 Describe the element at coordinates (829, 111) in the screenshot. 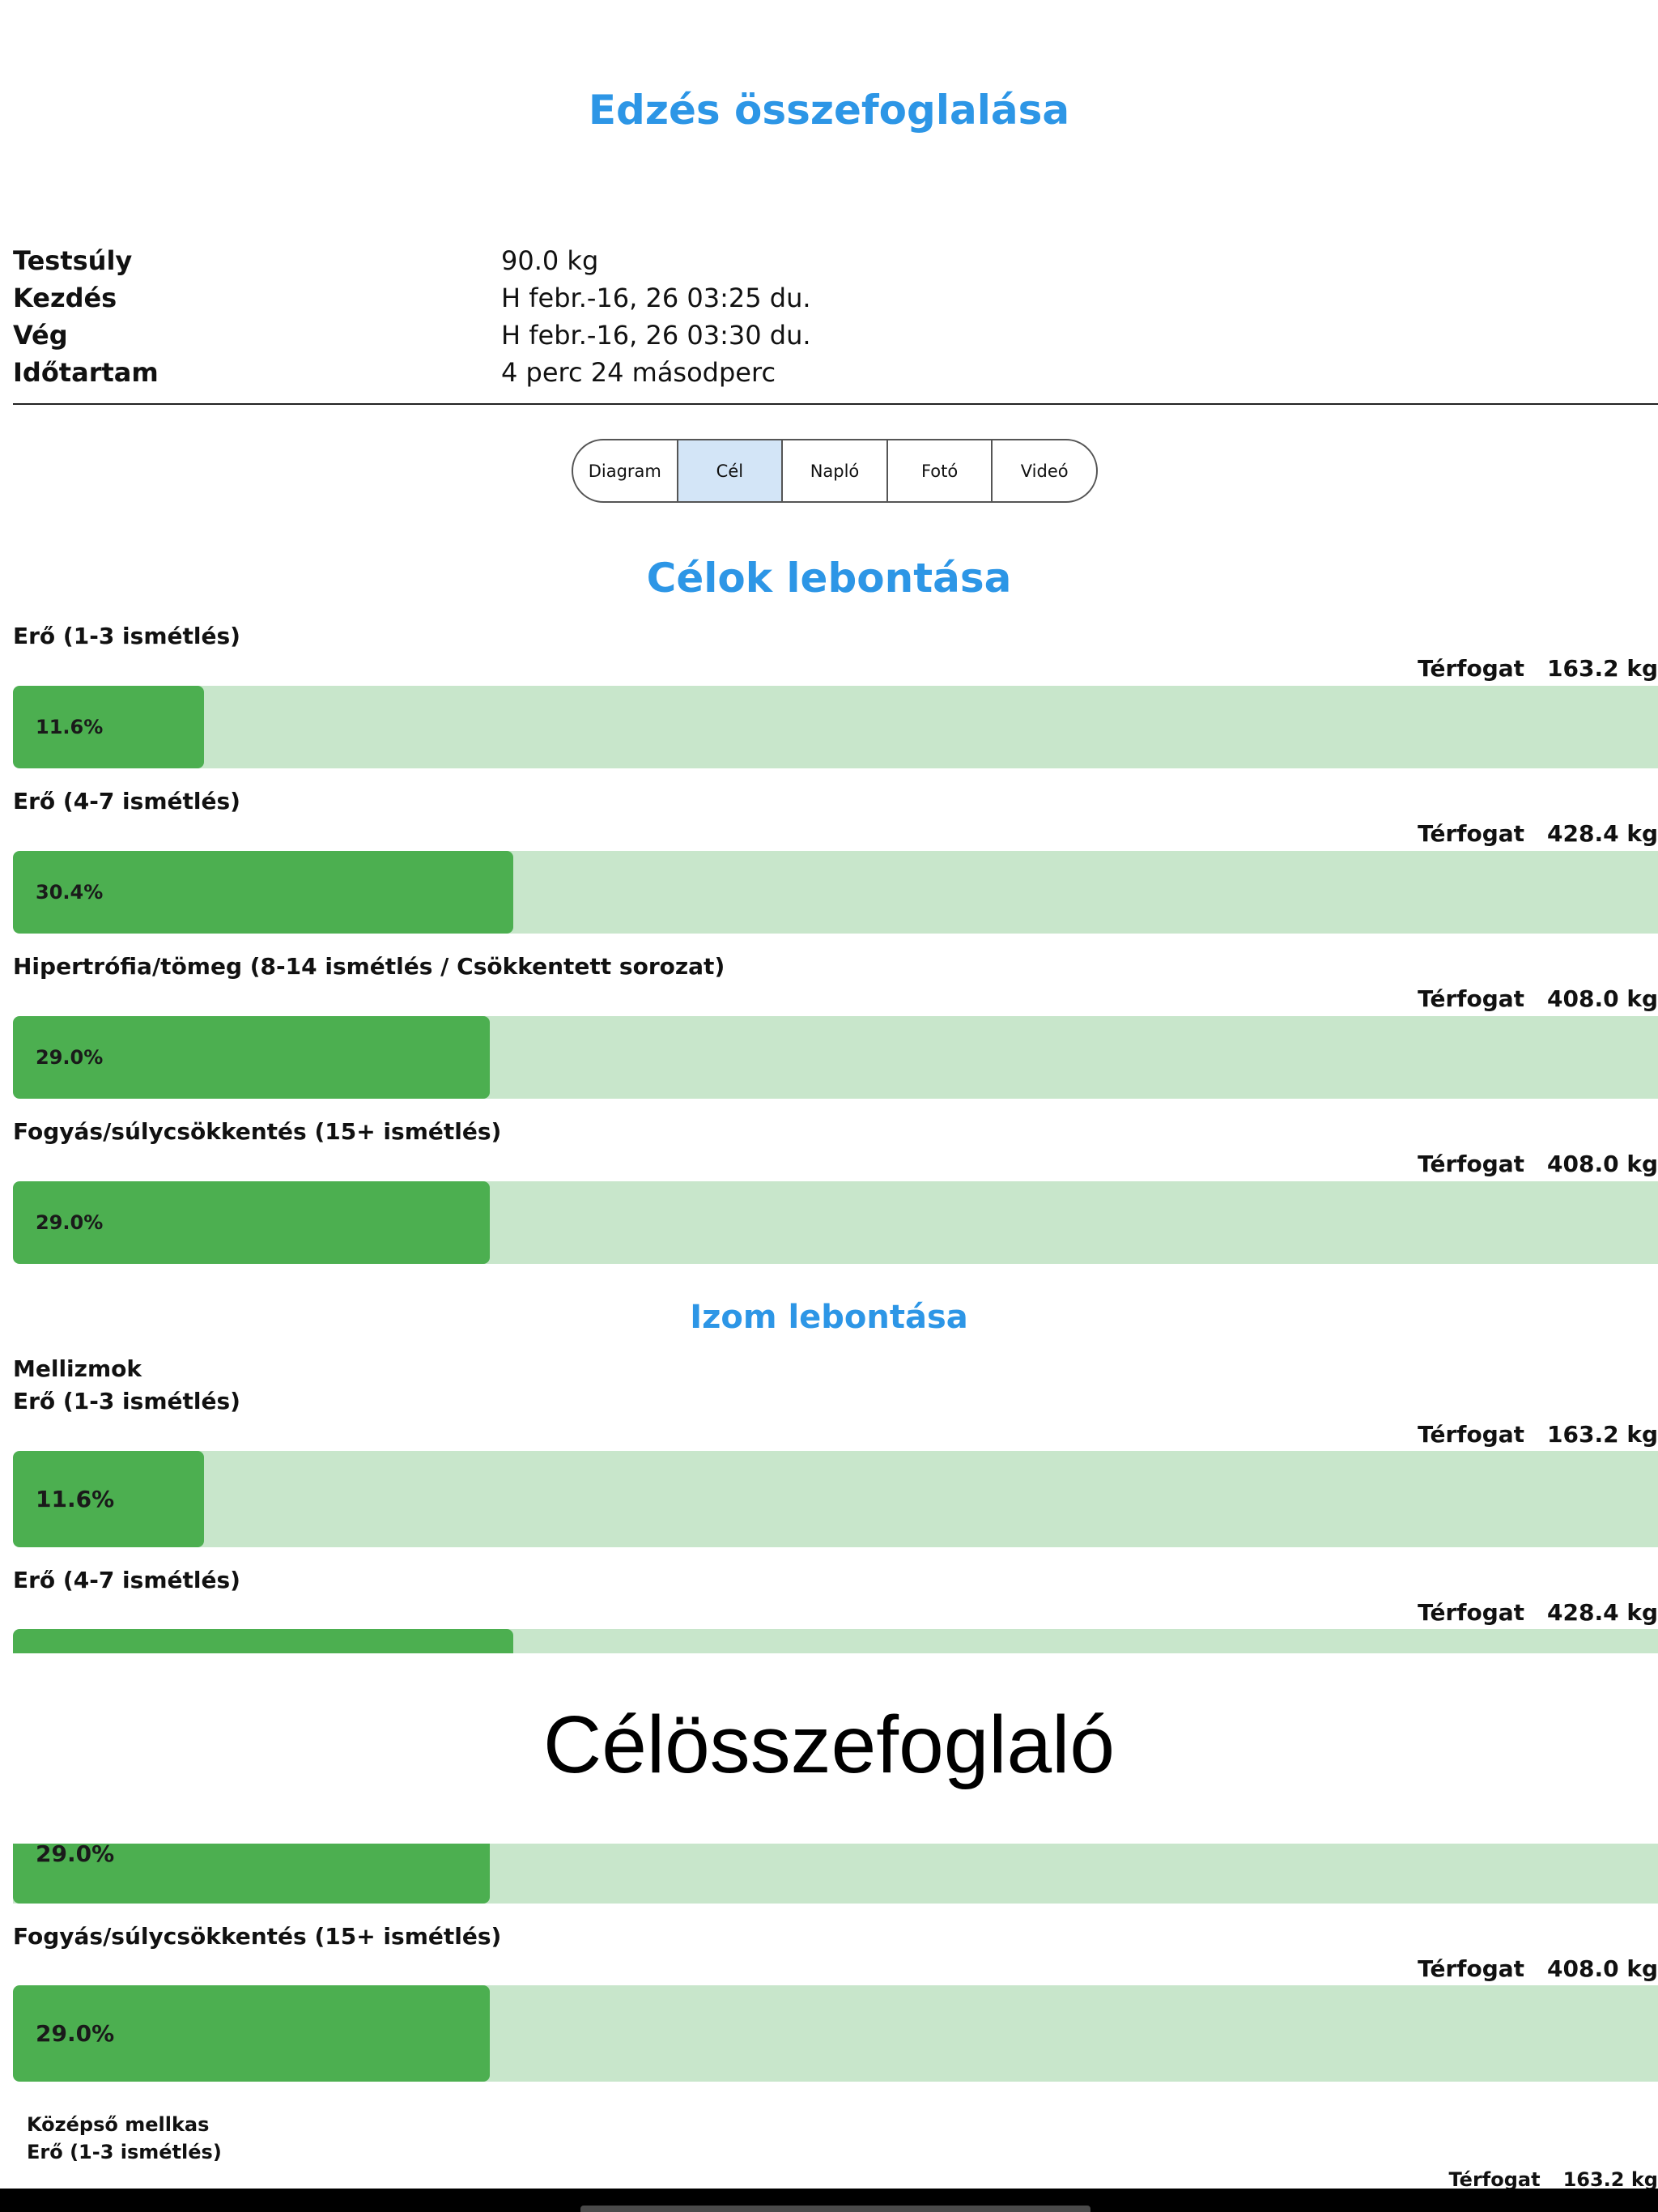

I see `page-title: Edzés összefoglalása` at that location.